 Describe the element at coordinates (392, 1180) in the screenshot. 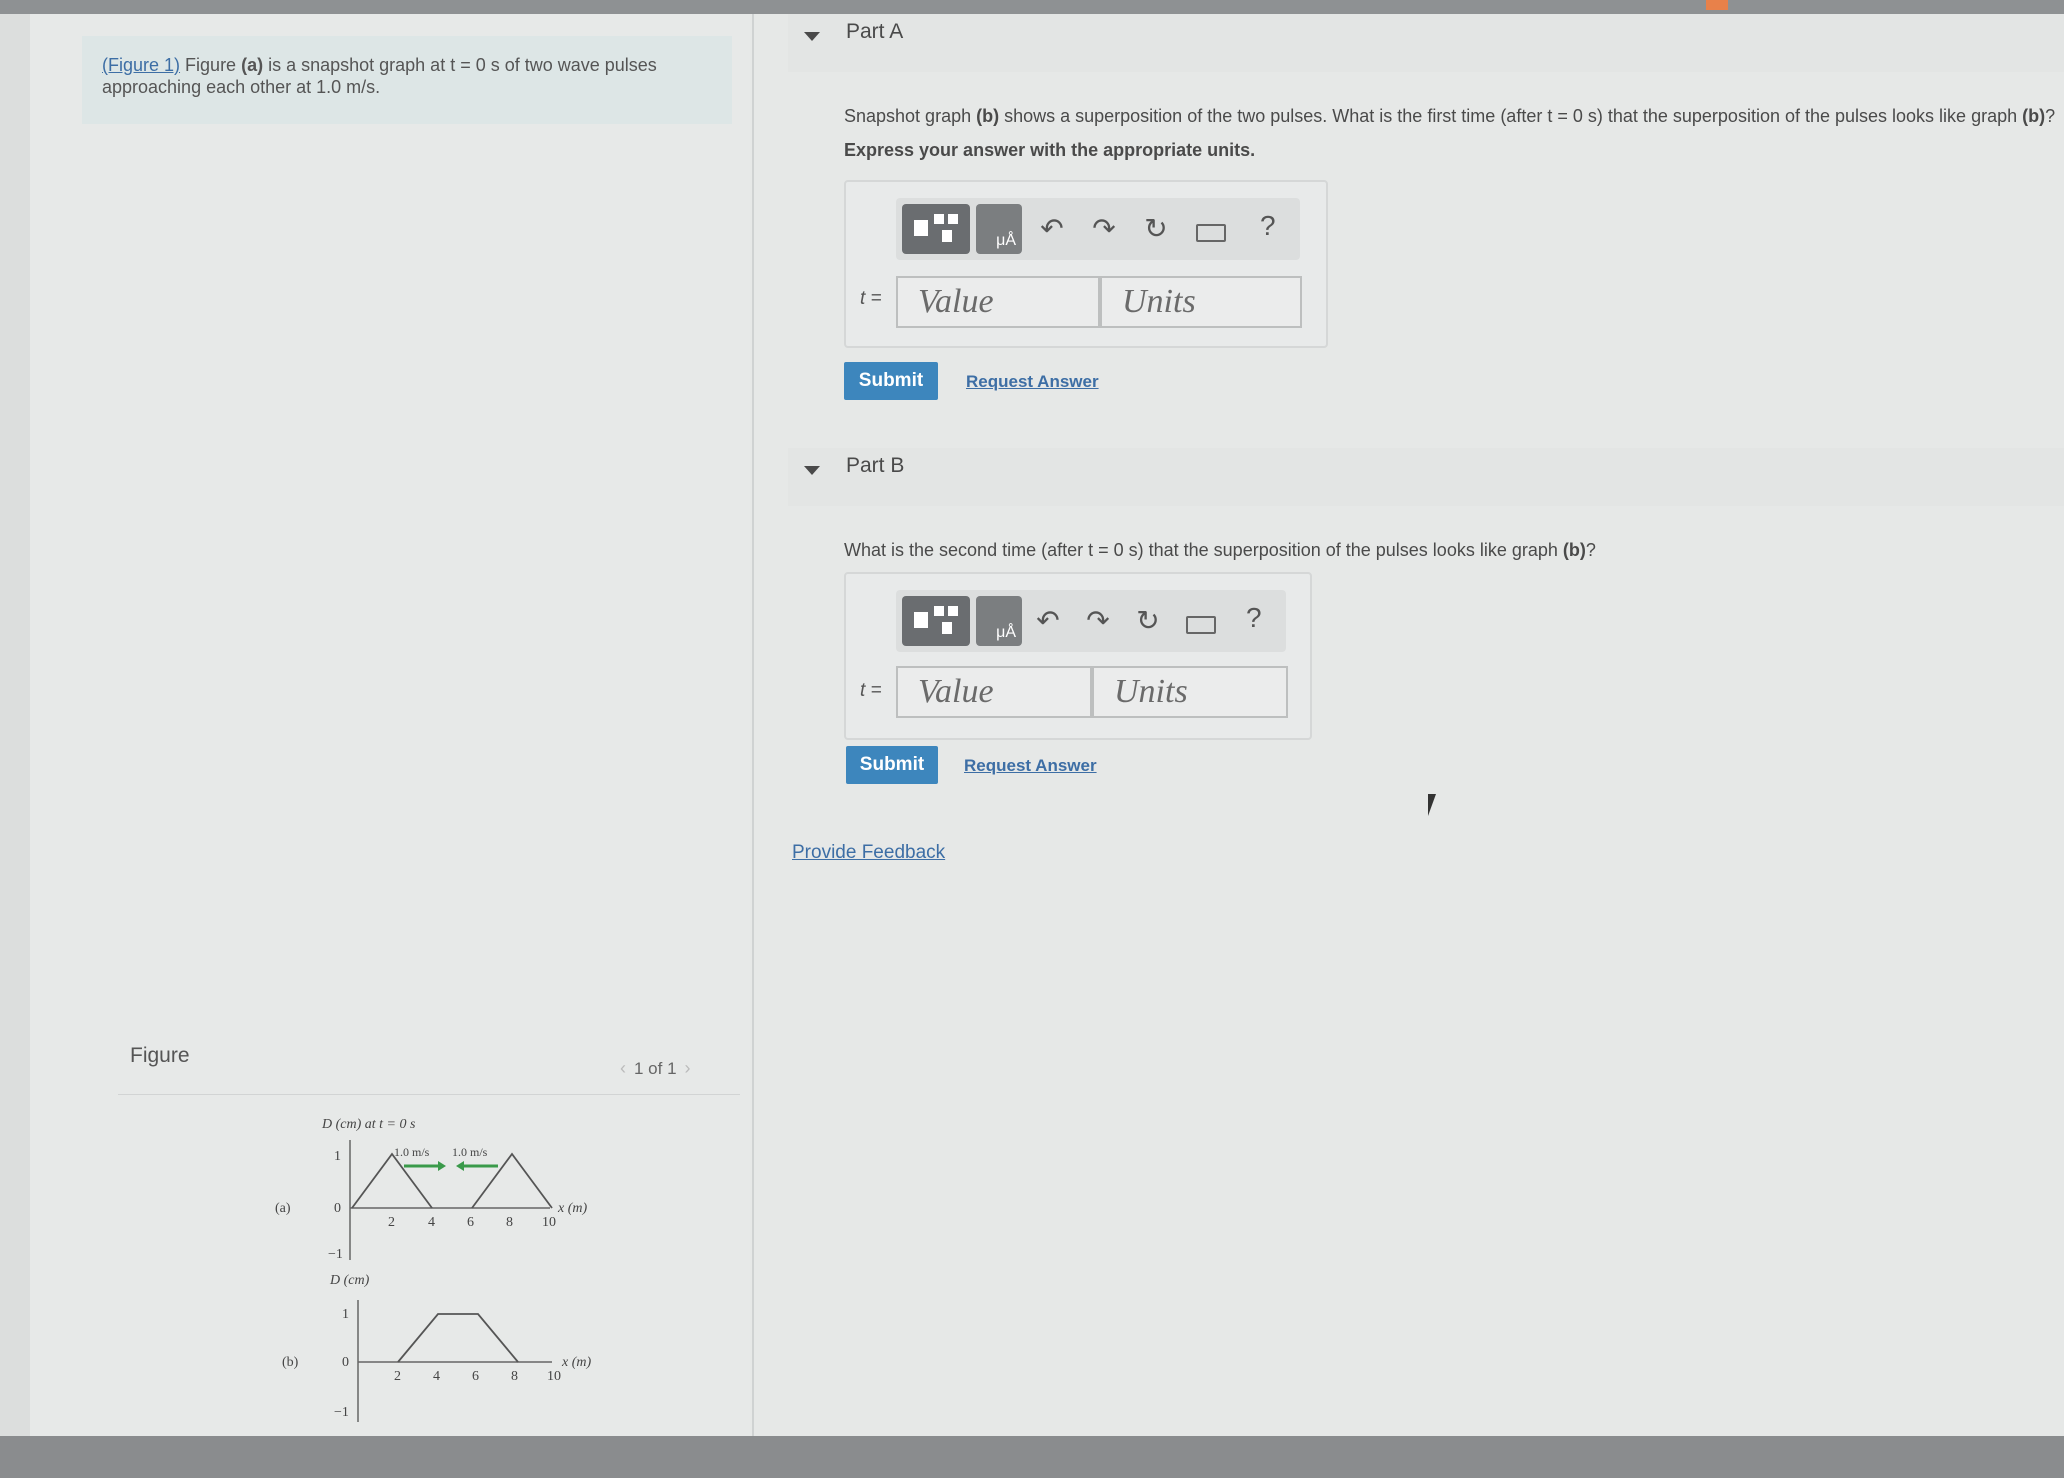

I see `pulse-left` at that location.